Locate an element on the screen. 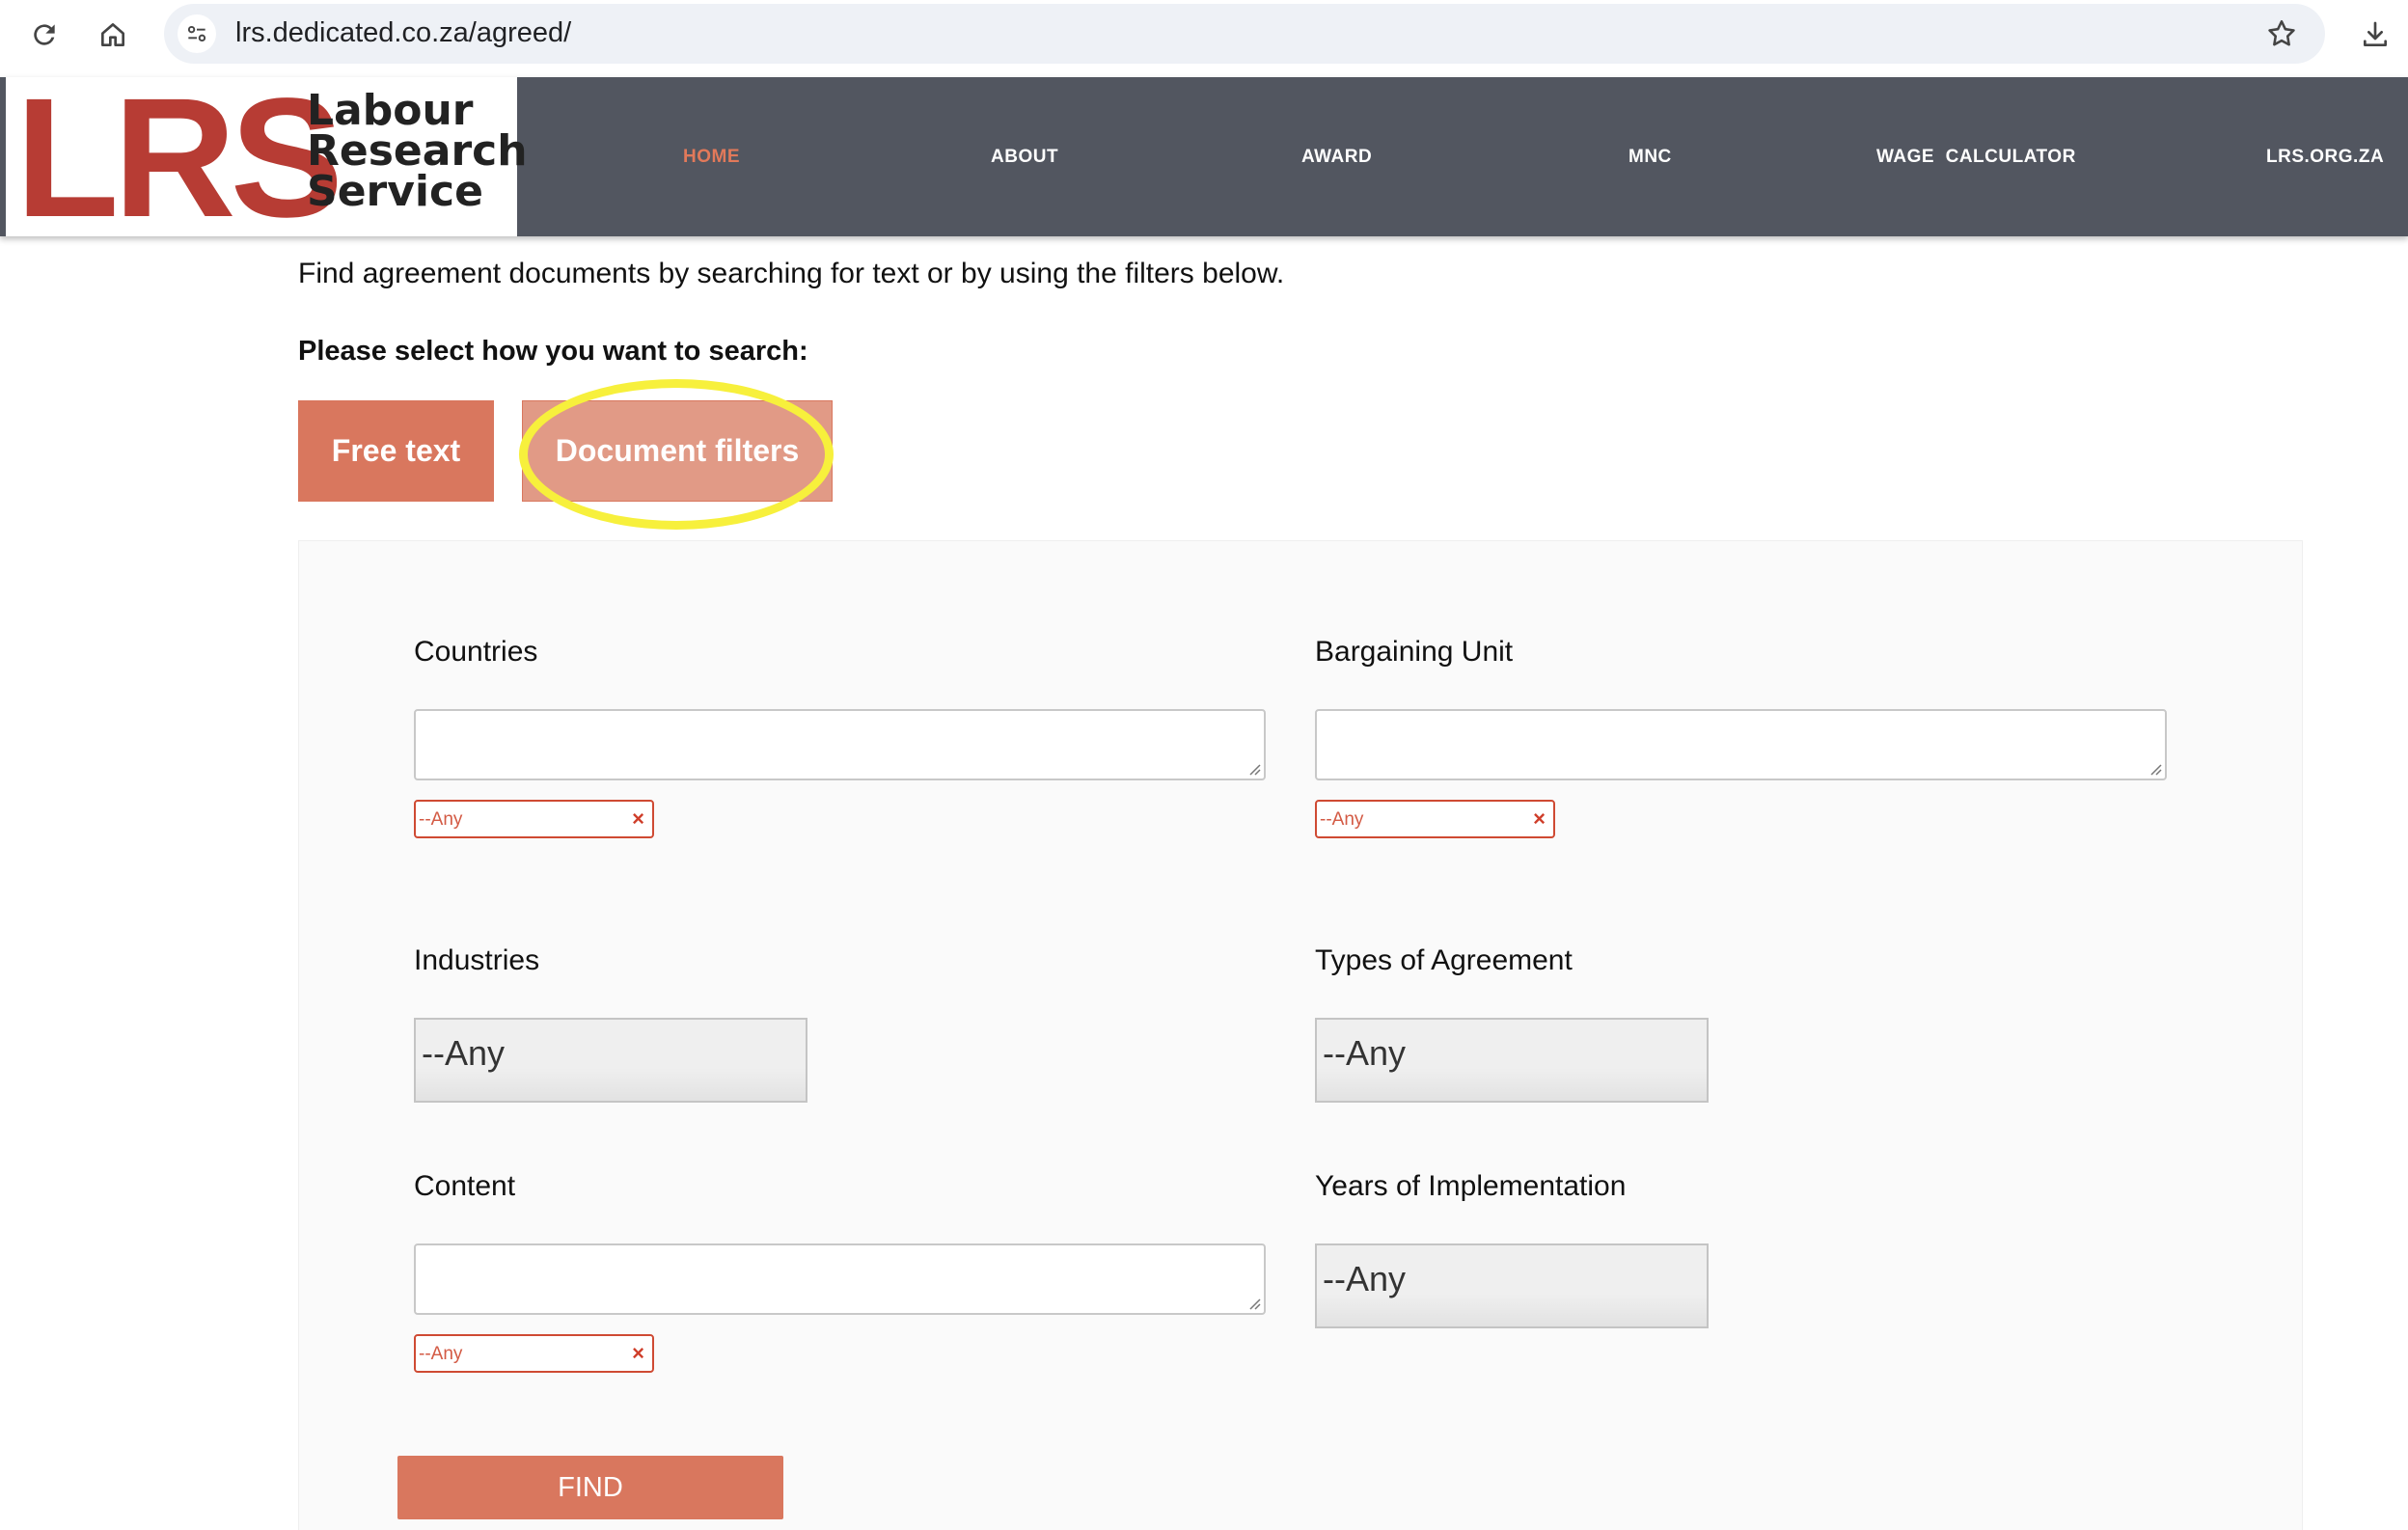  nav-wage-calculator: WAGE CALCULATOR is located at coordinates (1976, 156).